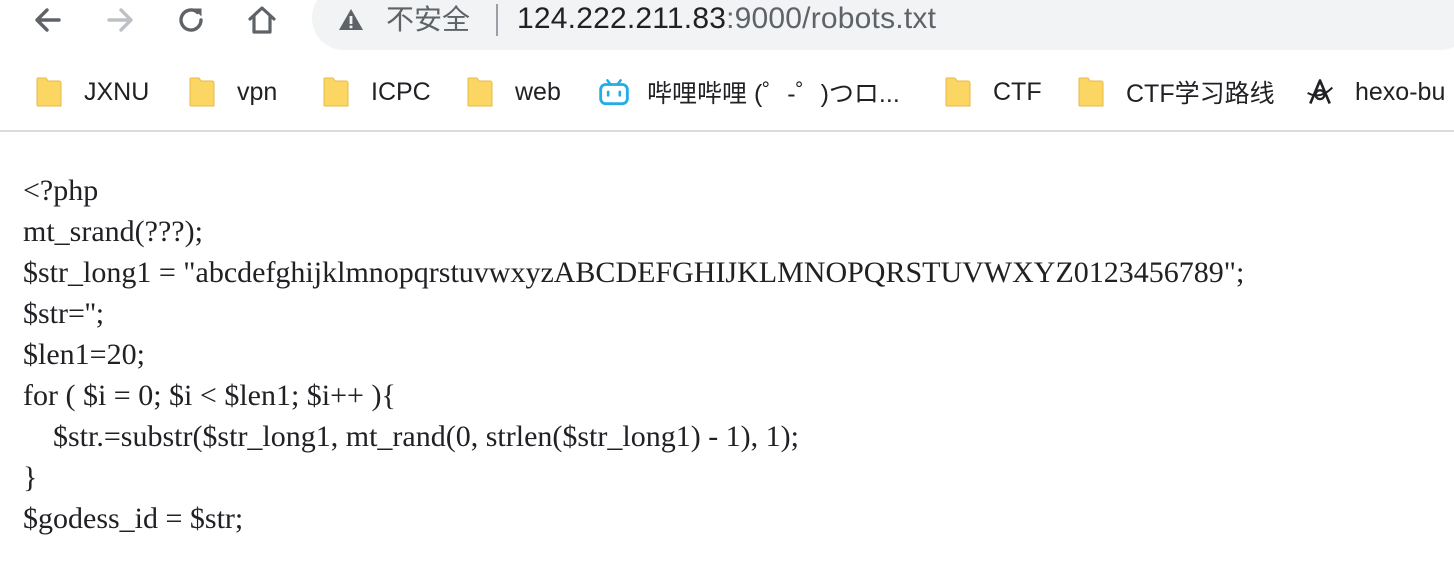 The height and width of the screenshot is (576, 1454). I want to click on browser-toolbar: 不安全 124.222.211.83:9000/robots.txt, so click(727, 28).